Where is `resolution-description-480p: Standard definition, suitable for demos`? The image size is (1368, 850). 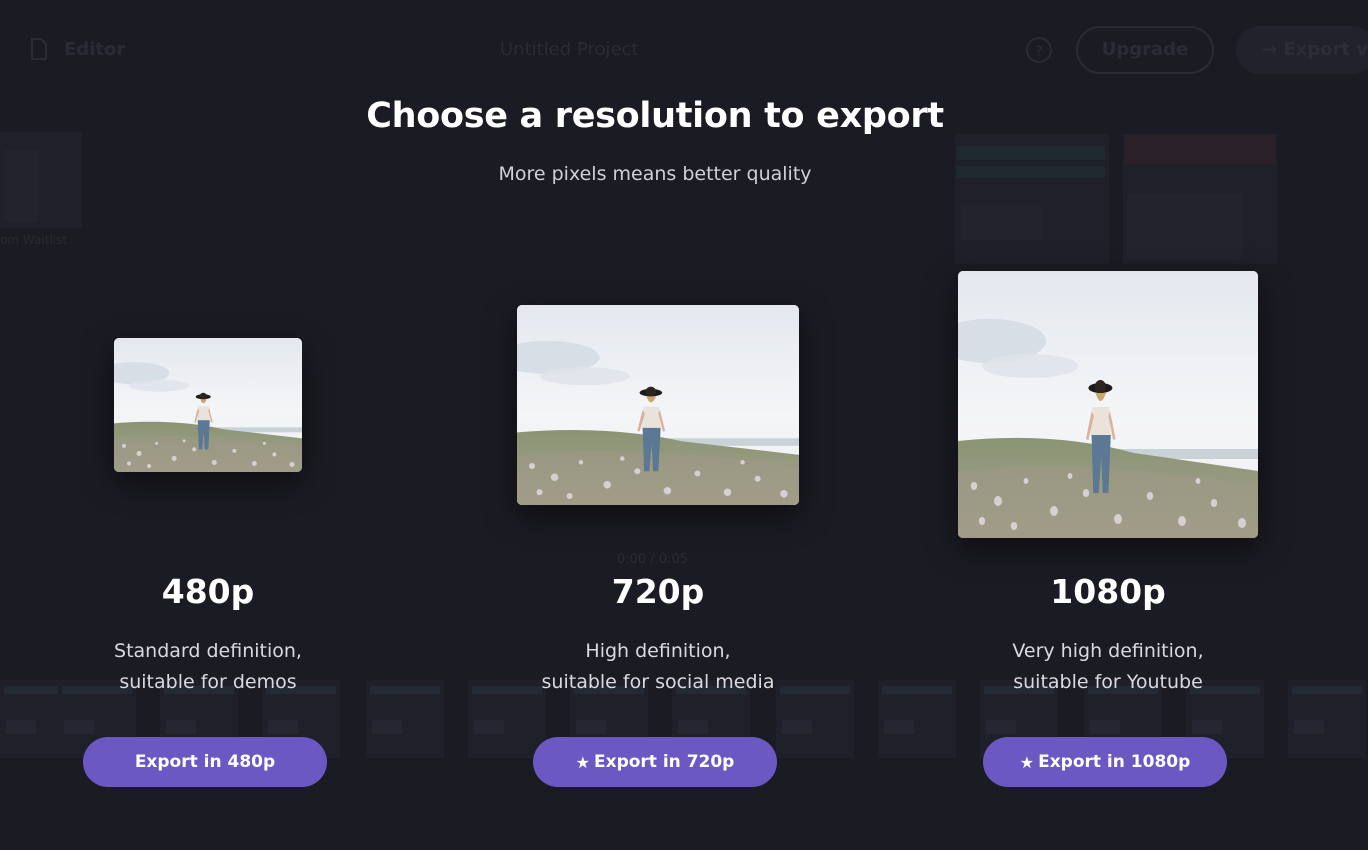
resolution-description-480p: Standard definition, suitable for demos is located at coordinates (208, 666).